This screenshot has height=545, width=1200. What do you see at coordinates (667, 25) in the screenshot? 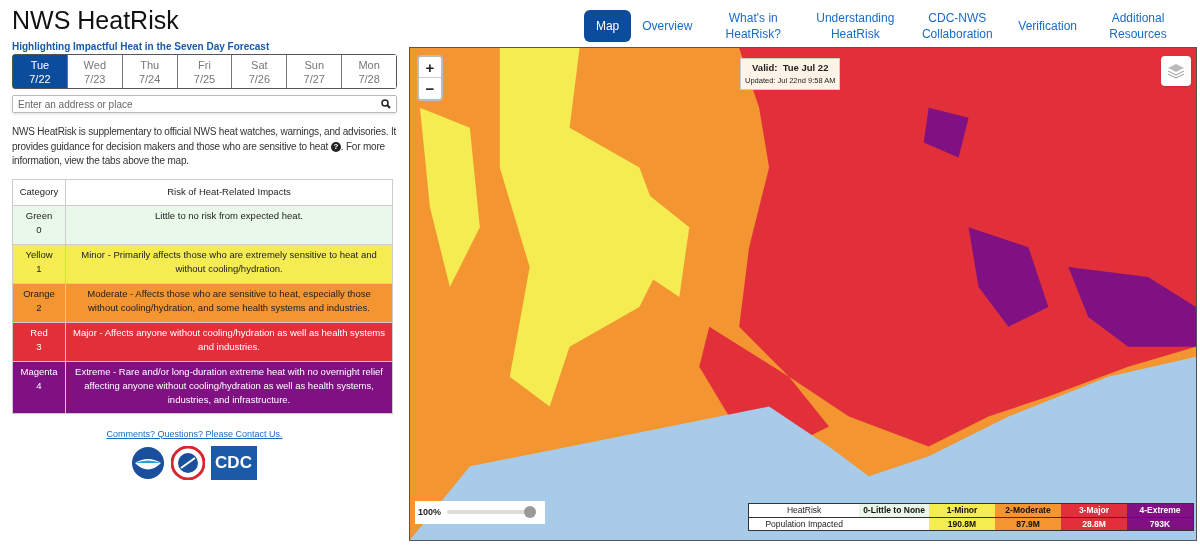
I see `nav-tab: Overview` at bounding box center [667, 25].